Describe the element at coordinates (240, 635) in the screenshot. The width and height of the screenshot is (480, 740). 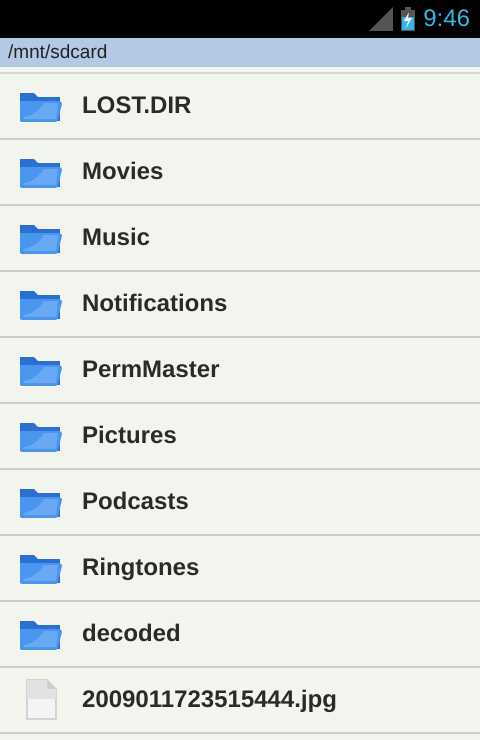
I see `file-list-item: decoded` at that location.